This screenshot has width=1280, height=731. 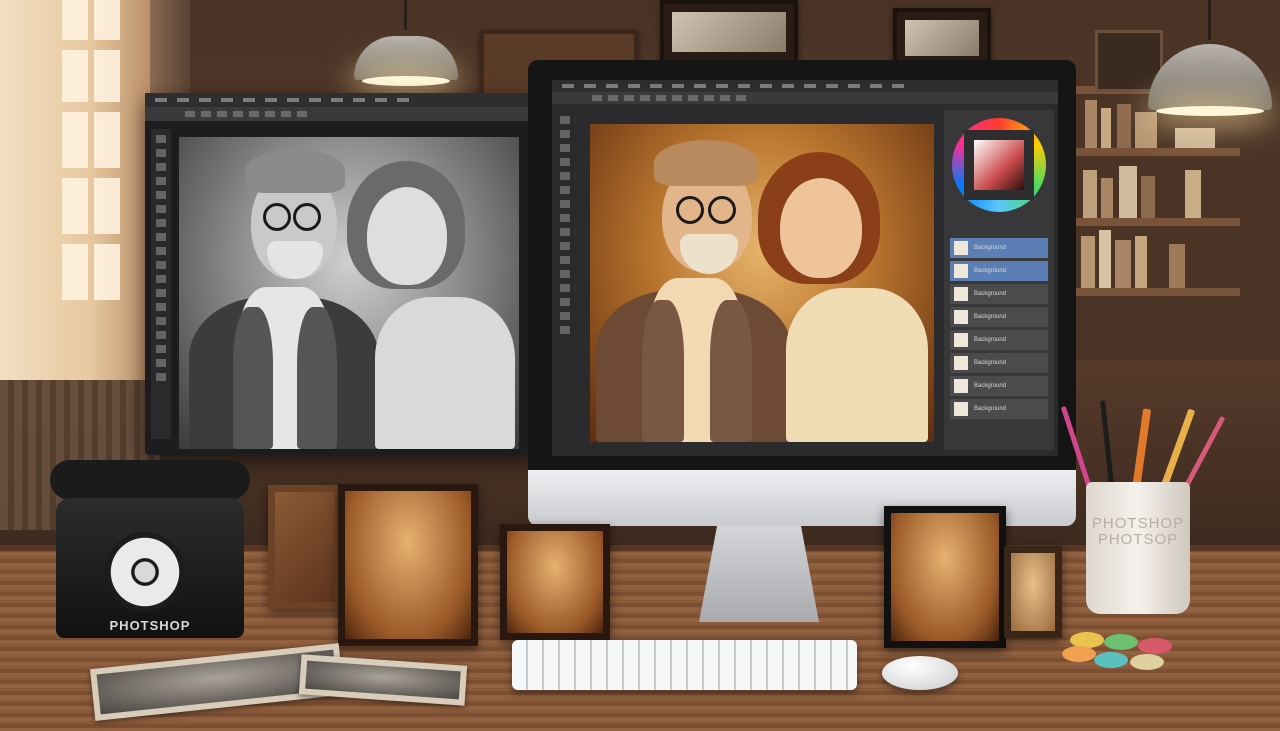 What do you see at coordinates (762, 283) in the screenshot?
I see `restored-color-photo` at bounding box center [762, 283].